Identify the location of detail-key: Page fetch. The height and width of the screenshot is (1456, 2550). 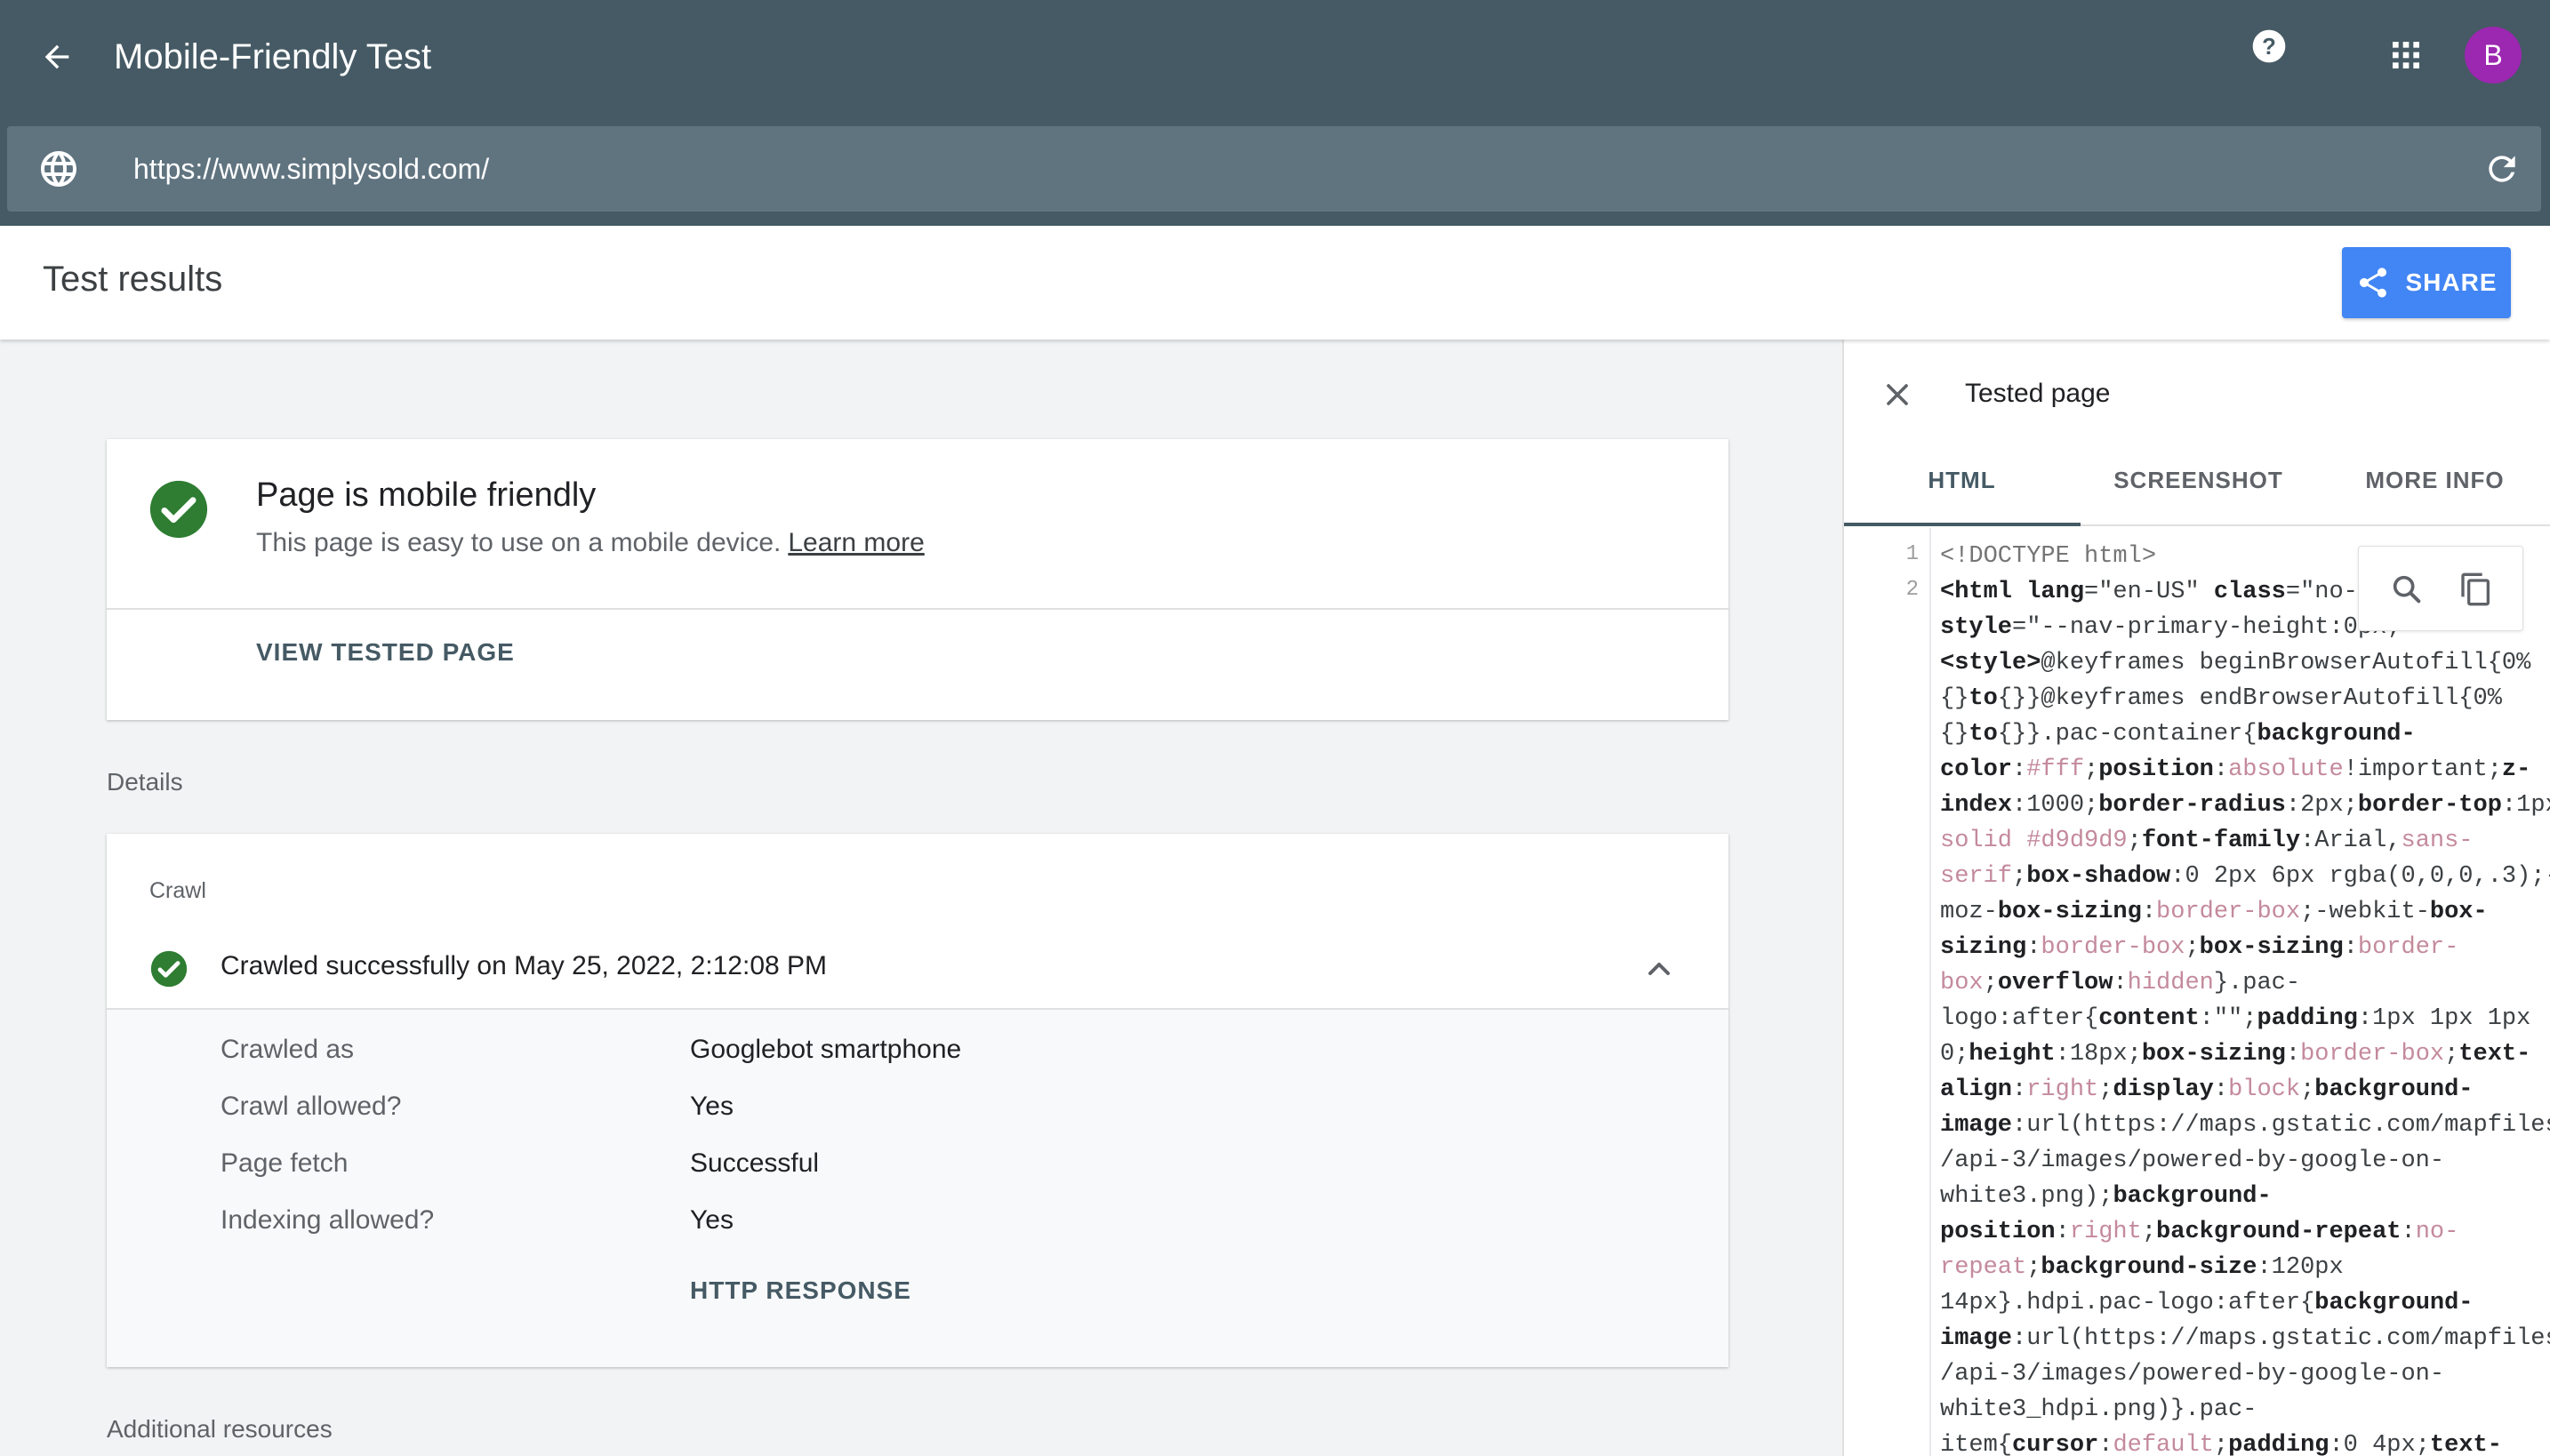
(285, 1163).